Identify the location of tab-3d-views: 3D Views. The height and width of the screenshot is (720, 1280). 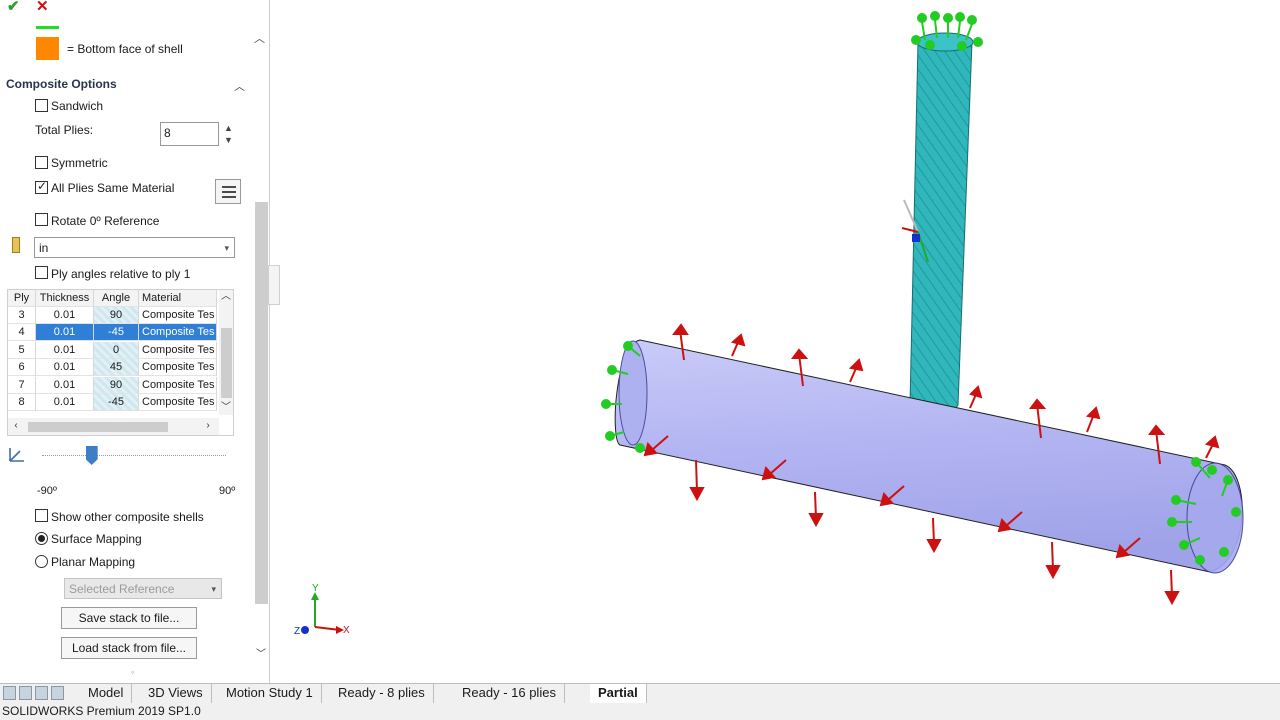
(176, 693).